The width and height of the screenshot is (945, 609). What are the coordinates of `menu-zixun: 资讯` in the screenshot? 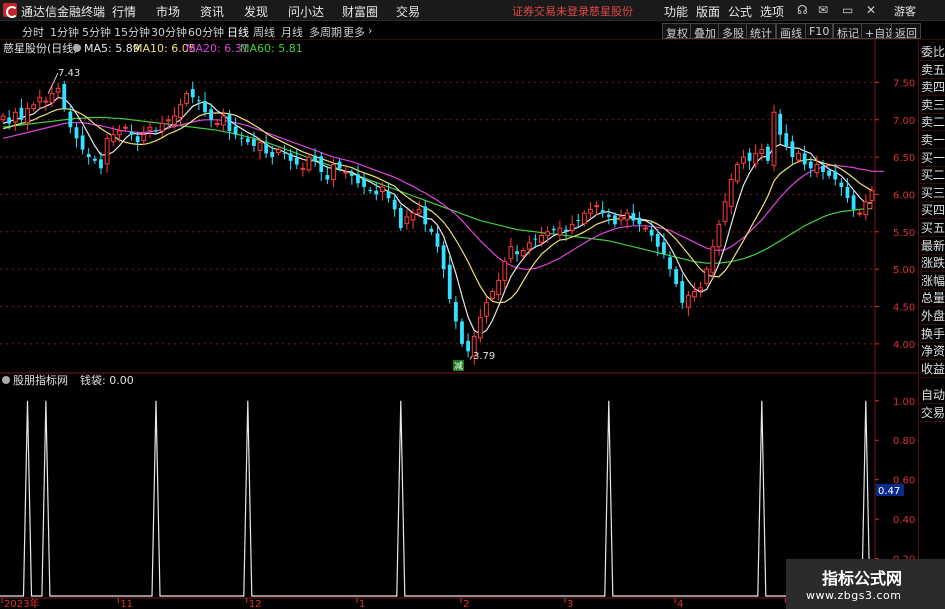 It's located at (212, 11).